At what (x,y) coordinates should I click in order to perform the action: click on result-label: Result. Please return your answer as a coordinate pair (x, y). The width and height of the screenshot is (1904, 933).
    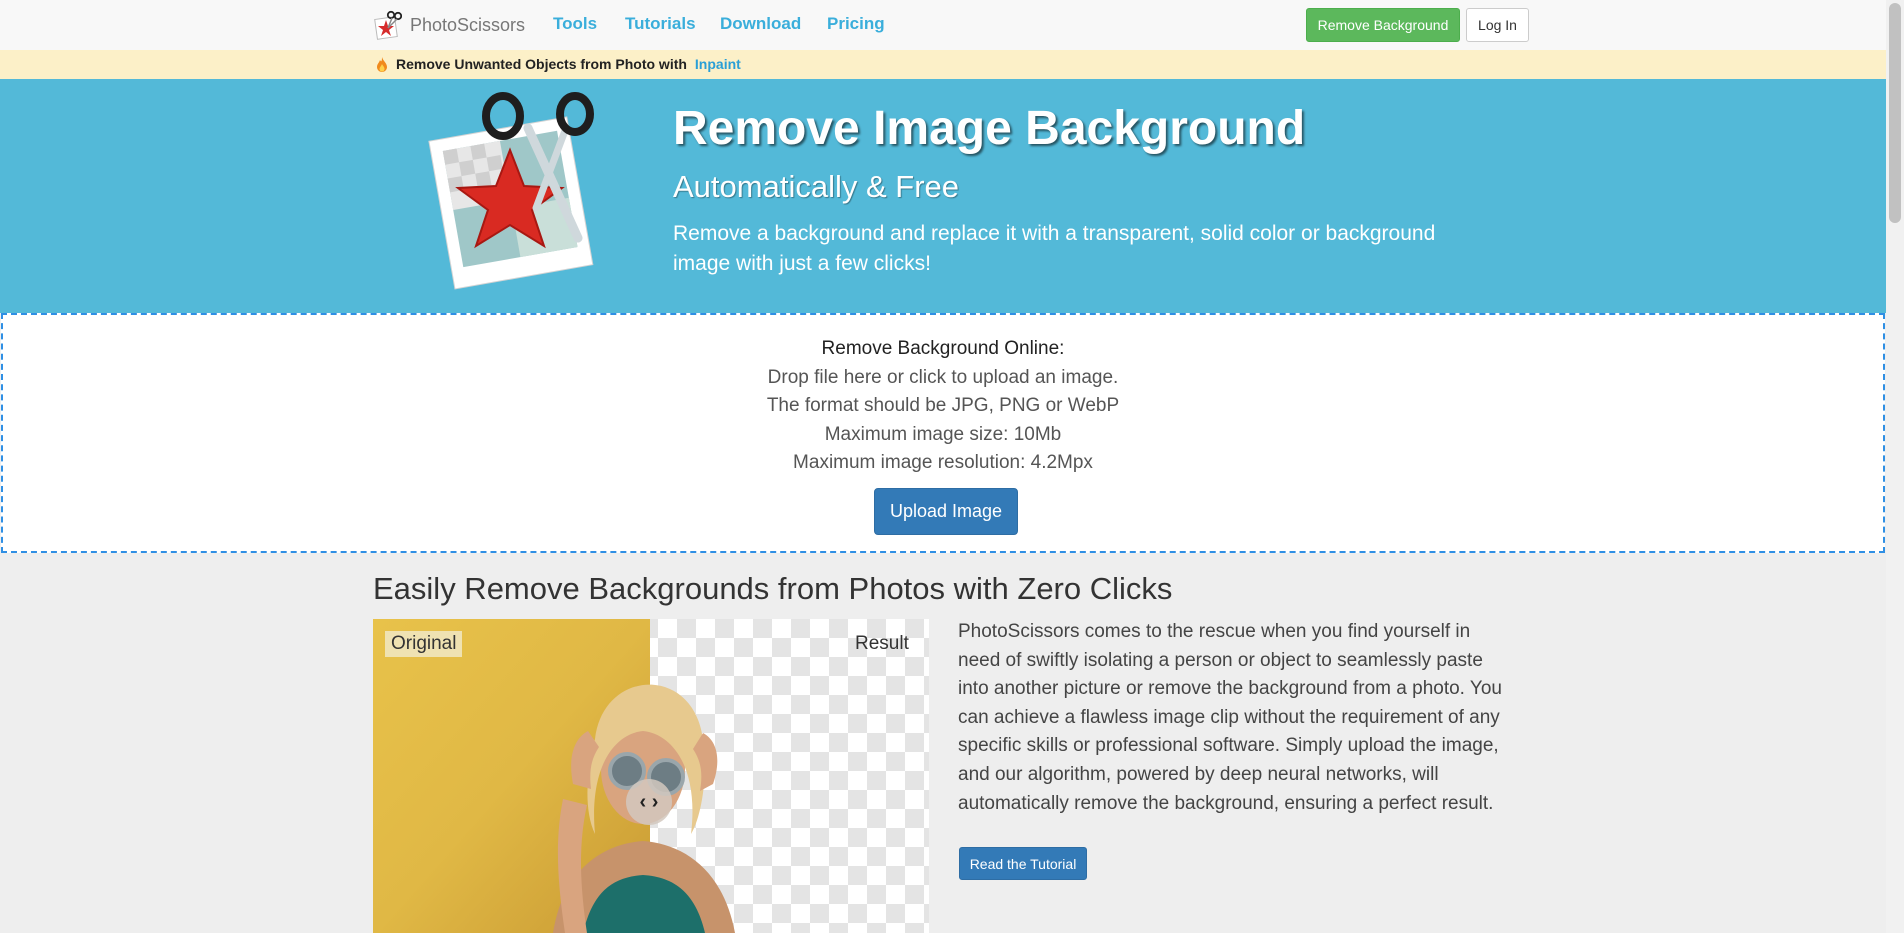
    Looking at the image, I should click on (882, 643).